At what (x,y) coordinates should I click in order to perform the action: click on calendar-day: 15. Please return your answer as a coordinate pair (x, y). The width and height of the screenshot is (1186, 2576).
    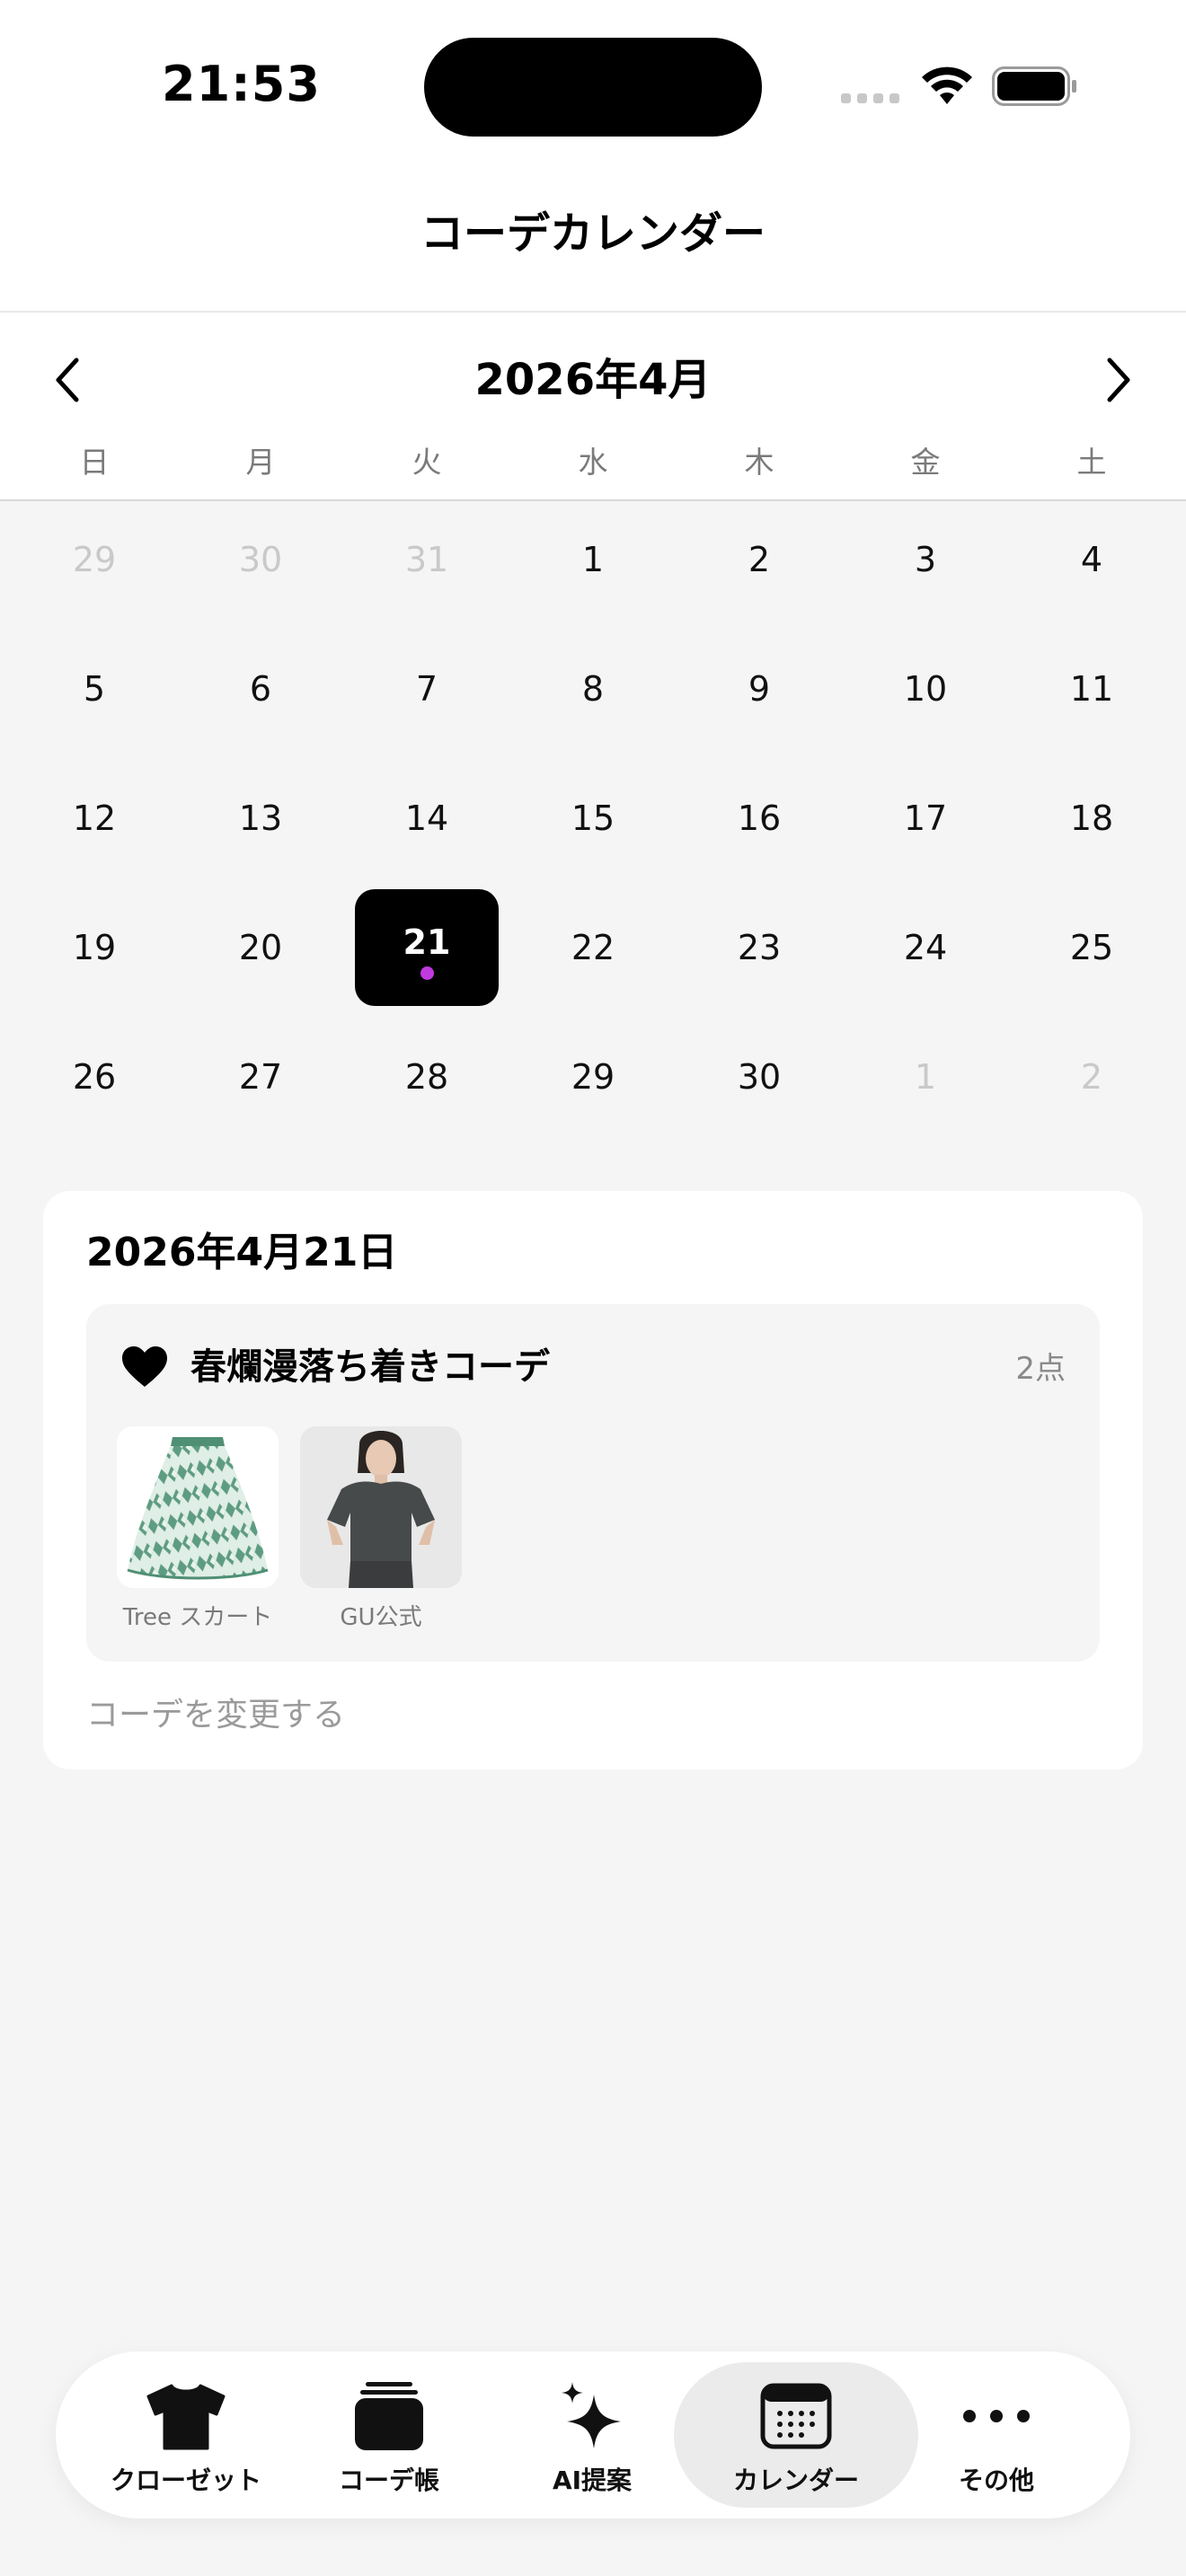
    Looking at the image, I should click on (593, 818).